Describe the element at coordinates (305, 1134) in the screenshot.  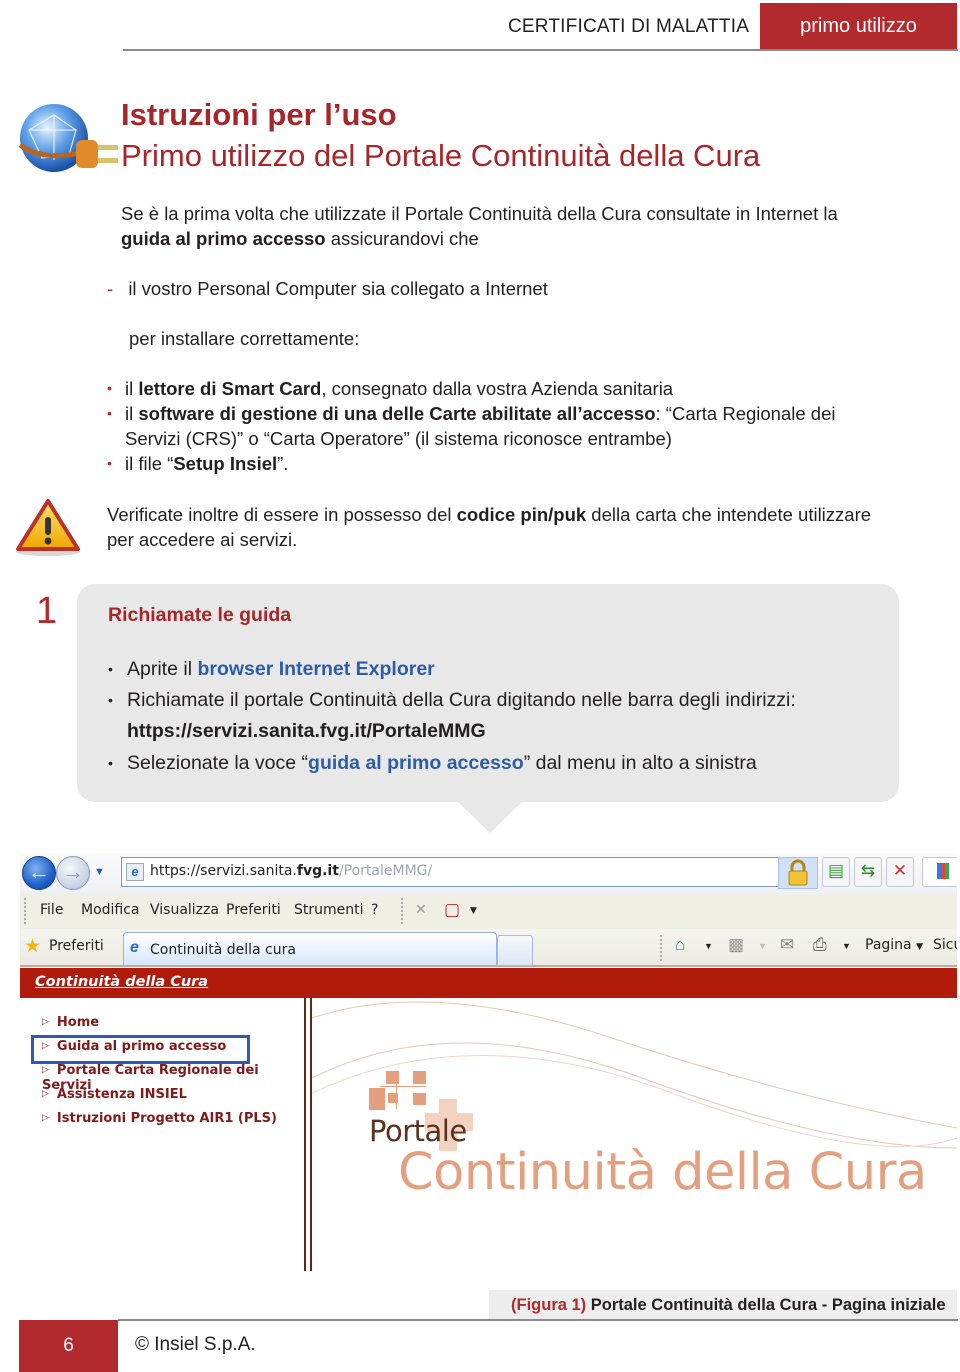
I see `sidebar-divider` at that location.